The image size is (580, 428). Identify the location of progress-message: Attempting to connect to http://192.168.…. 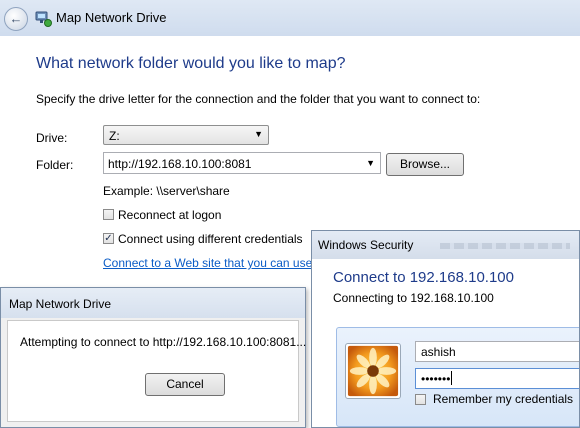
(163, 342).